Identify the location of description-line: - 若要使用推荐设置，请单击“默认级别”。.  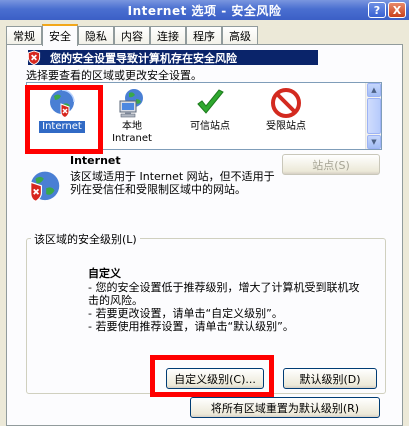
(191, 326).